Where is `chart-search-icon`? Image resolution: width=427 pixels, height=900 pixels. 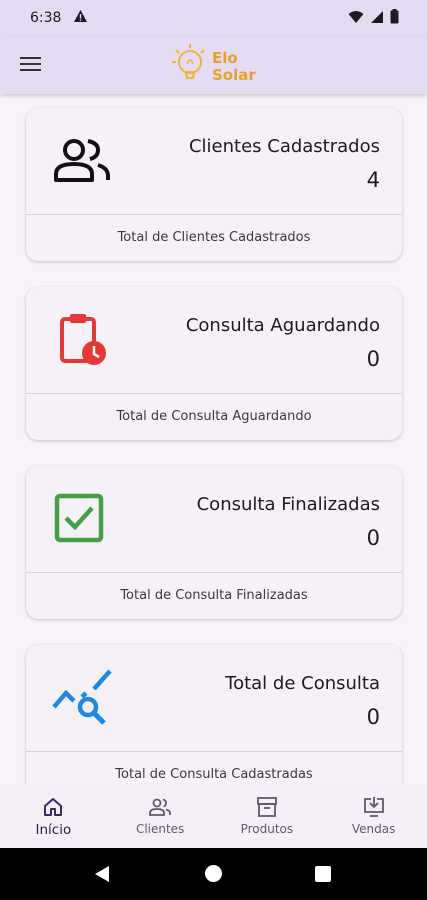
chart-search-icon is located at coordinates (83, 697).